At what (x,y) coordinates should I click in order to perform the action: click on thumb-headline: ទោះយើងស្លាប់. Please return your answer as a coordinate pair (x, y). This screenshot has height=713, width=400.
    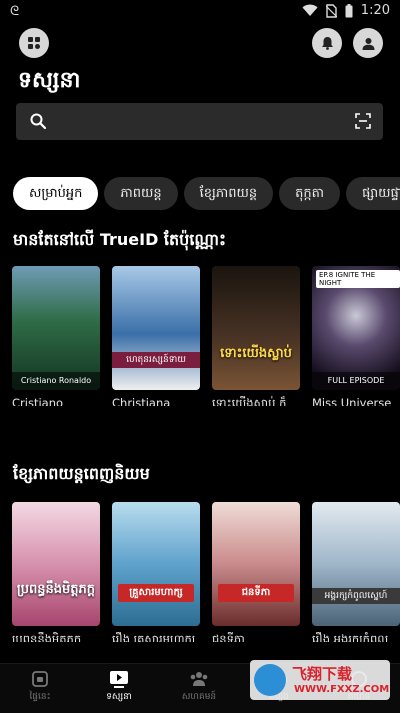
    Looking at the image, I should click on (256, 353).